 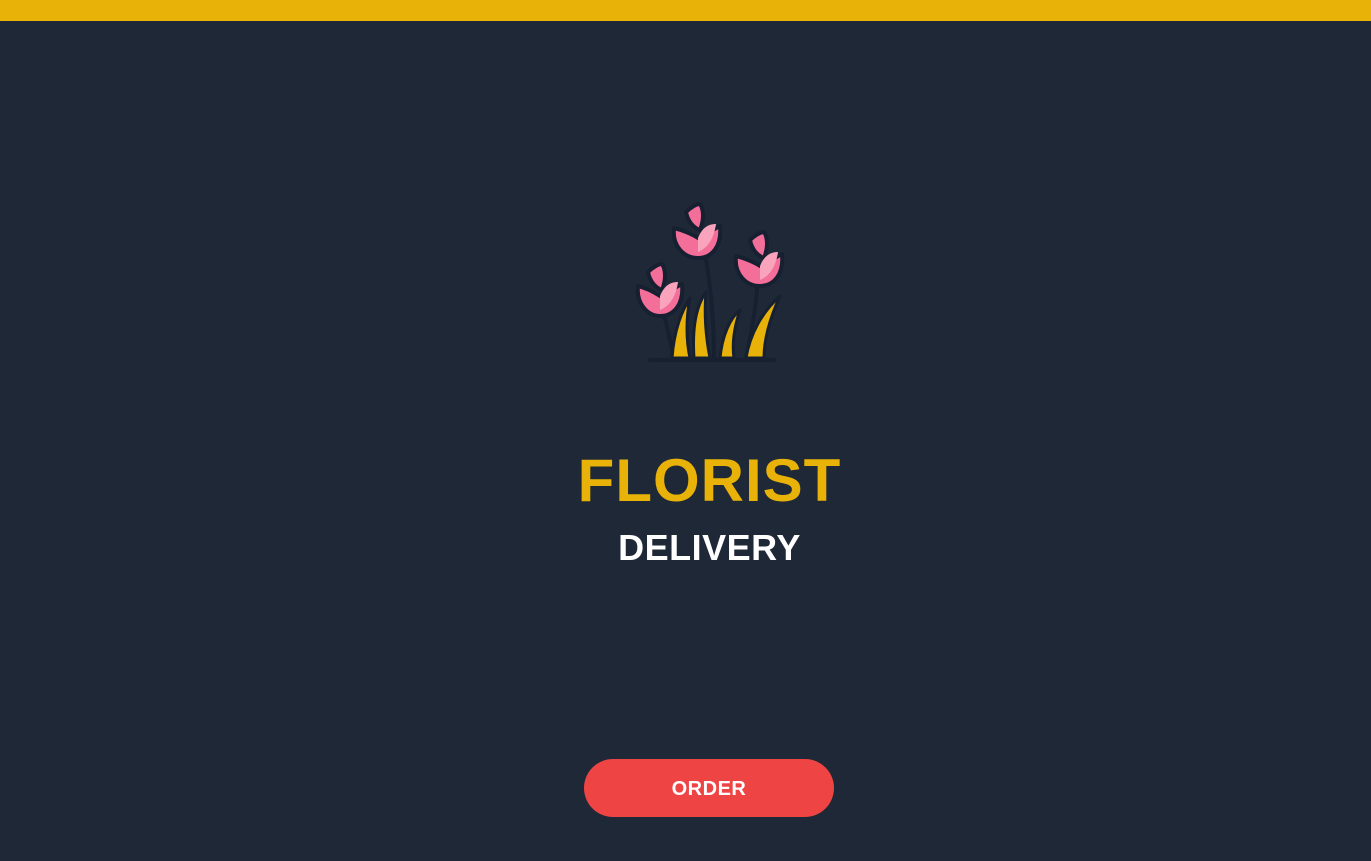 What do you see at coordinates (685, 10) in the screenshot?
I see `top-accent-bar` at bounding box center [685, 10].